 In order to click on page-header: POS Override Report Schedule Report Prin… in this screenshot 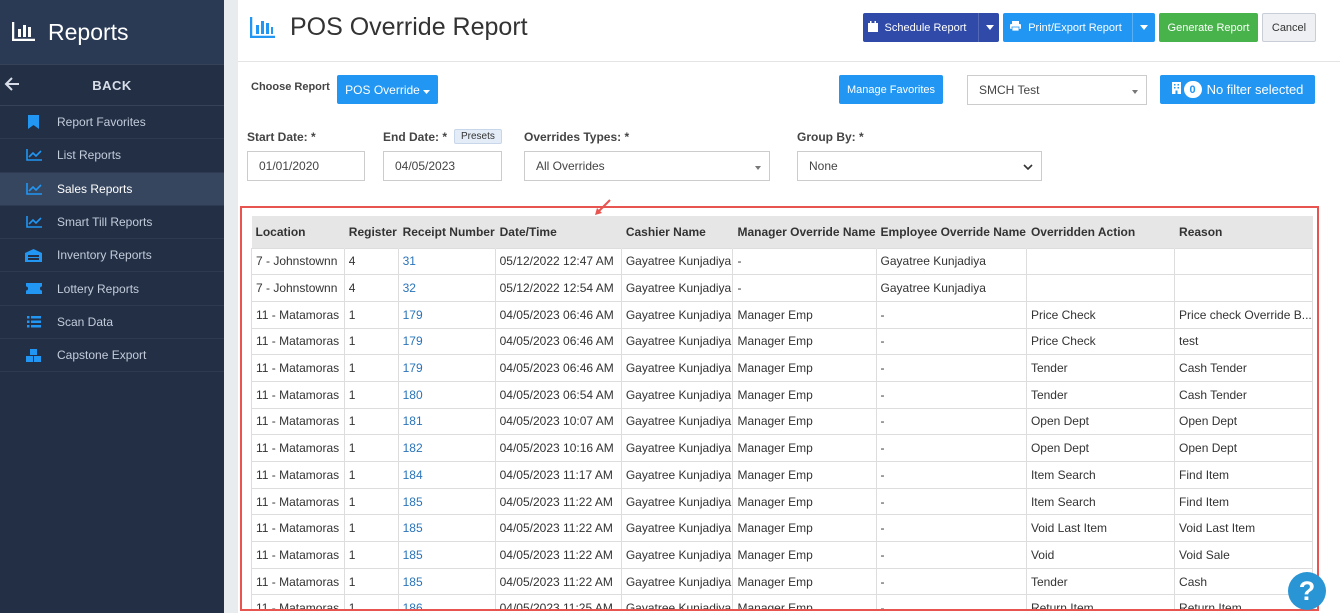, I will do `click(789, 31)`.